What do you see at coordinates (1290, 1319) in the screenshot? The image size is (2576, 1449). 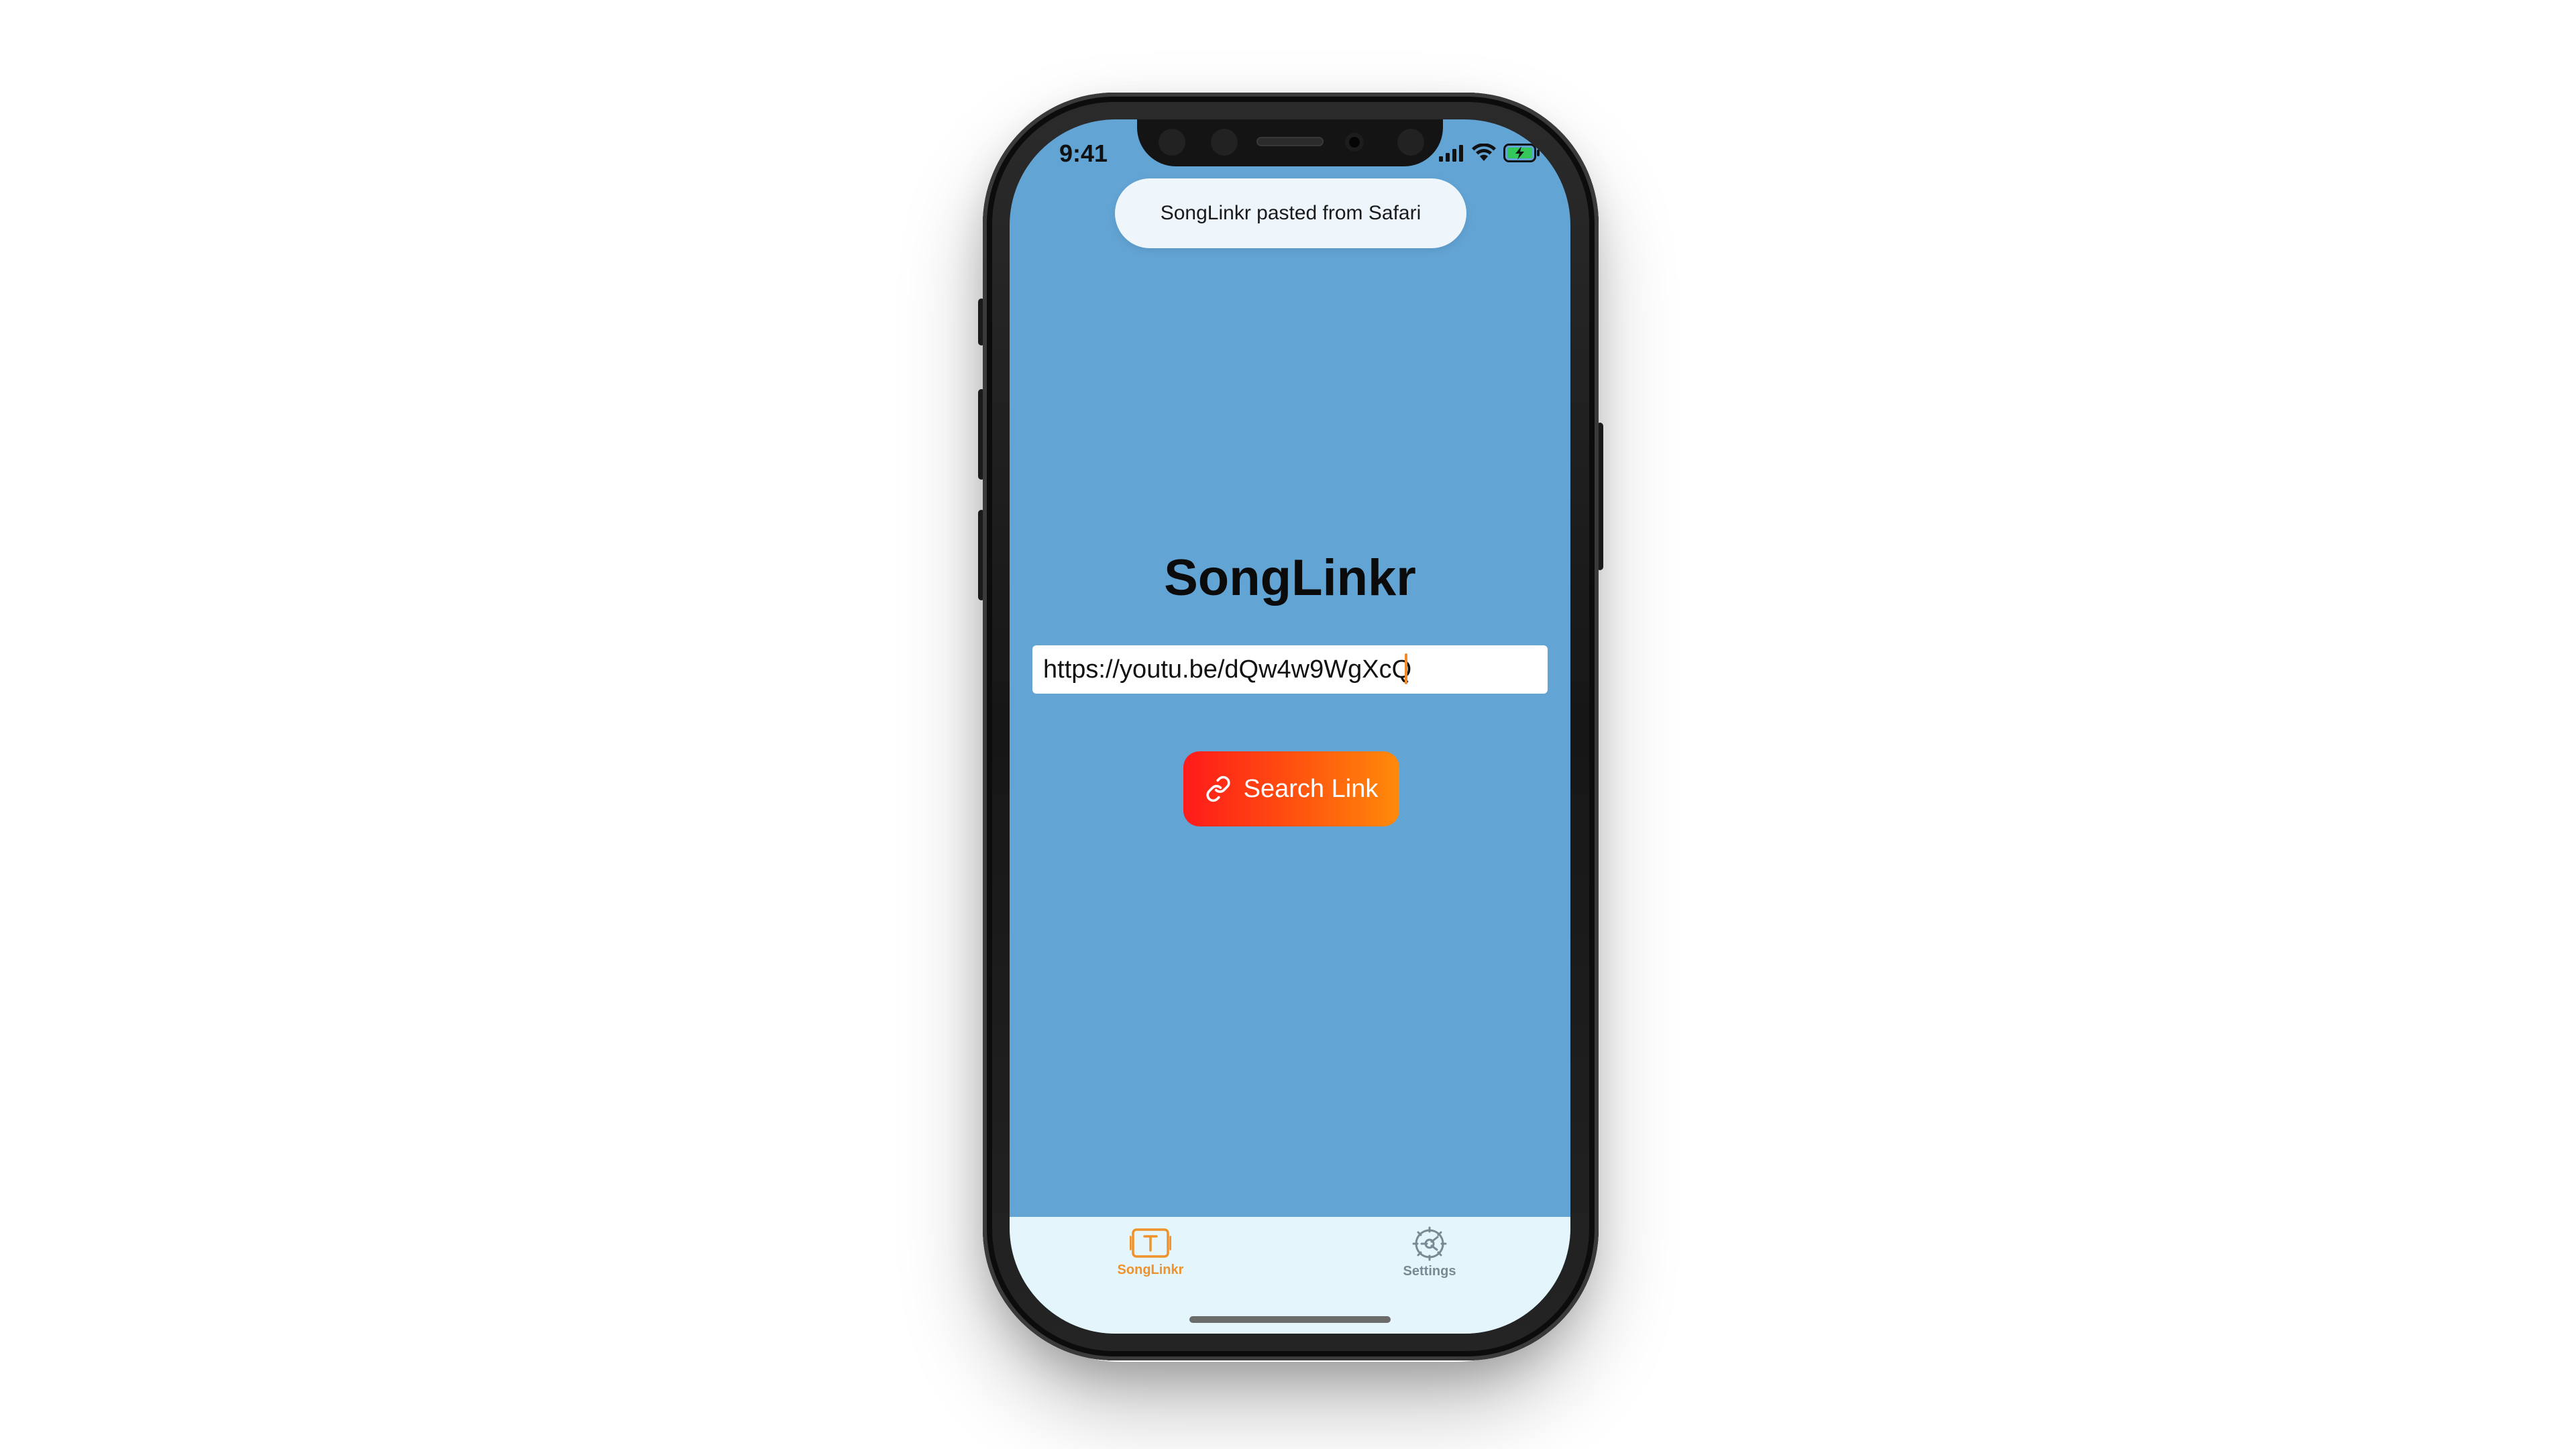 I see `home-indicator` at bounding box center [1290, 1319].